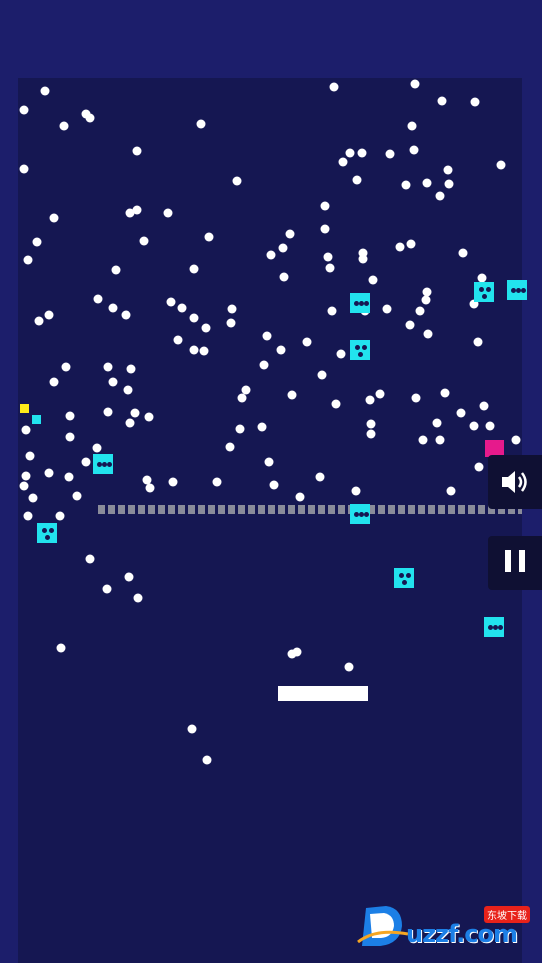 Image resolution: width=542 pixels, height=963 pixels. What do you see at coordinates (383, 926) in the screenshot?
I see `logo-swoosh-icon` at bounding box center [383, 926].